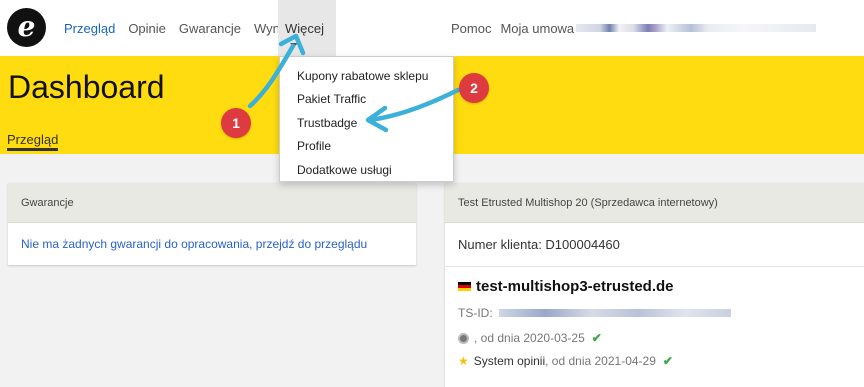 Image resolution: width=864 pixels, height=387 pixels. I want to click on customer-number: Numer klienta: D100004460, so click(654, 245).